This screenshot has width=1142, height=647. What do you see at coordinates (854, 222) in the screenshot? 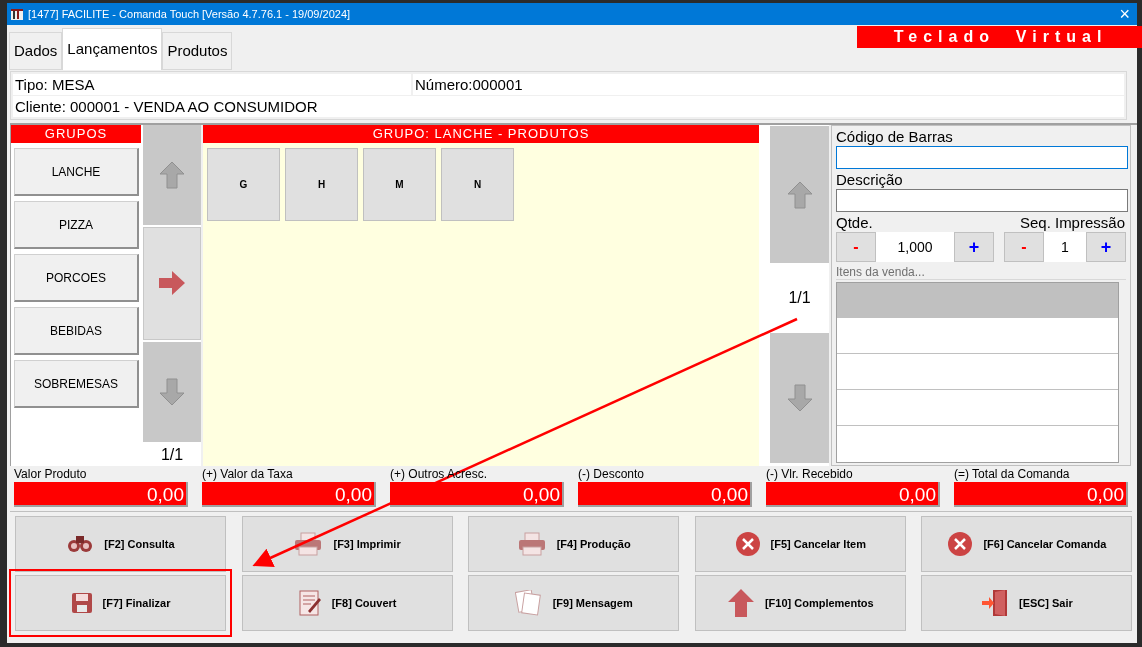
I see `field-label: Qtde.` at bounding box center [854, 222].